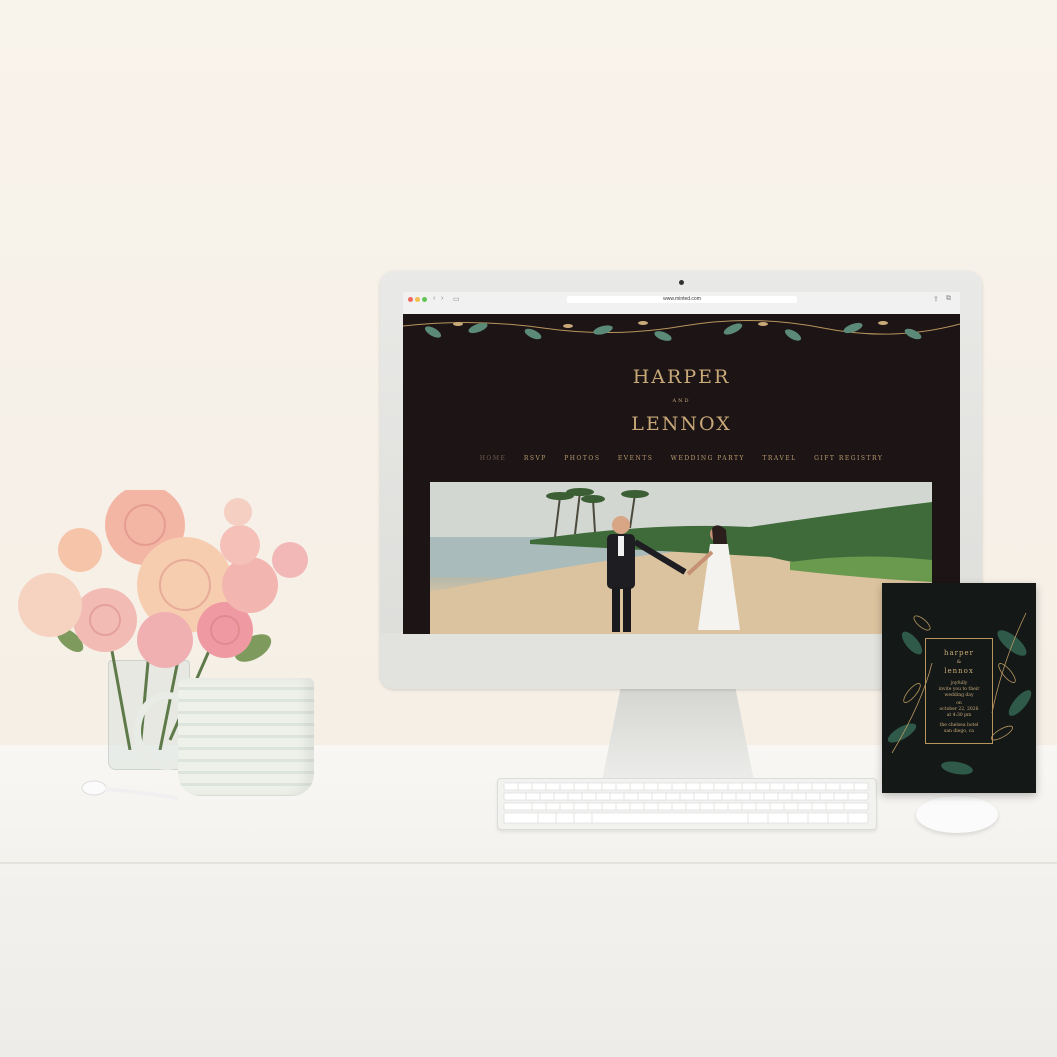 This screenshot has height=1057, width=1057. What do you see at coordinates (424, 299) in the screenshot?
I see `maximize-window-dot` at bounding box center [424, 299].